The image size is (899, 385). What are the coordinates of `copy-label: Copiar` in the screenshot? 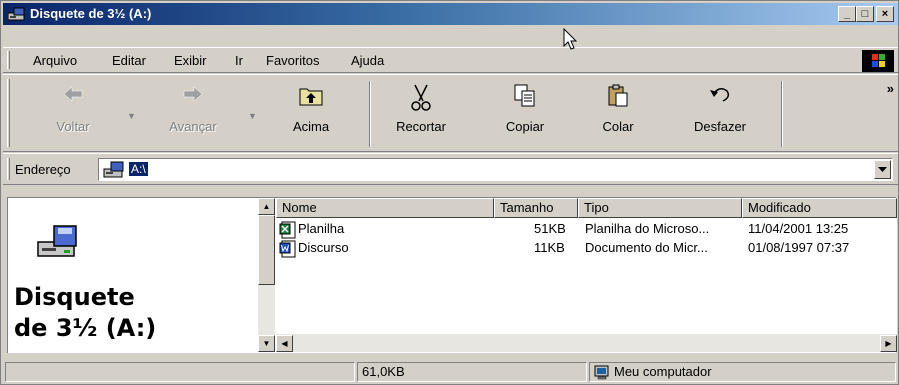 It's located at (525, 126).